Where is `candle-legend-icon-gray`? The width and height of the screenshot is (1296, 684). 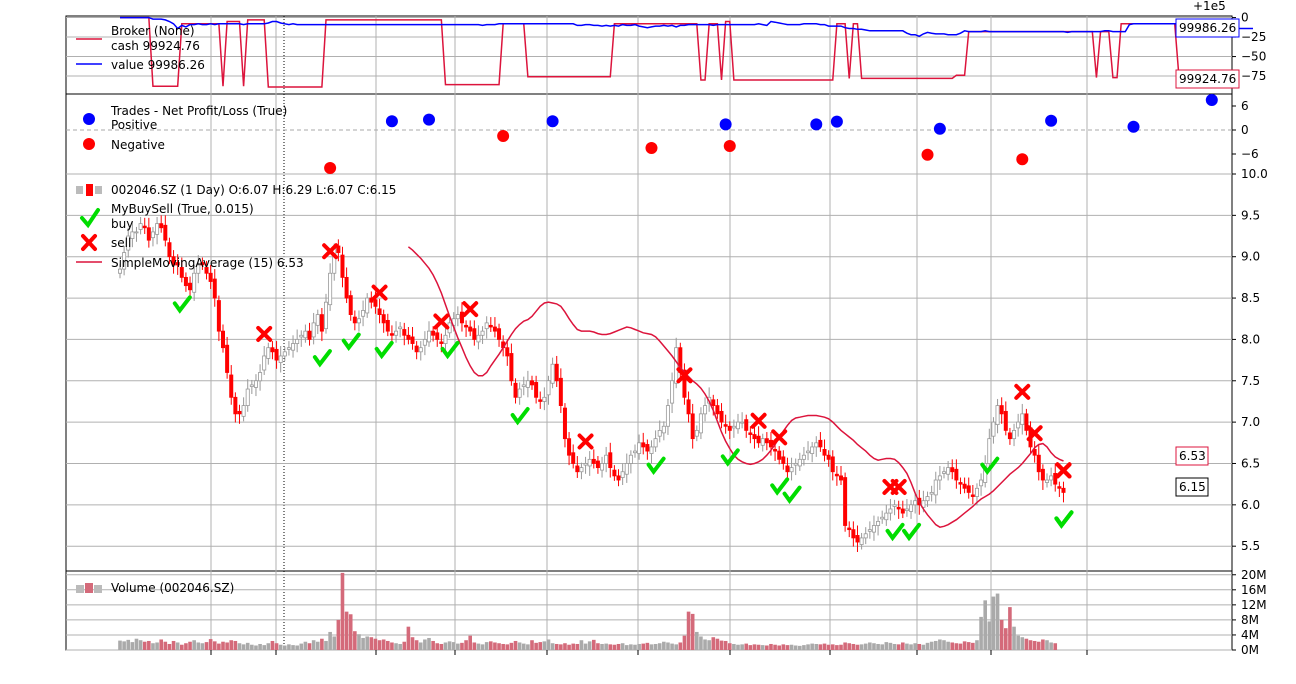
candle-legend-icon-gray is located at coordinates (79, 190).